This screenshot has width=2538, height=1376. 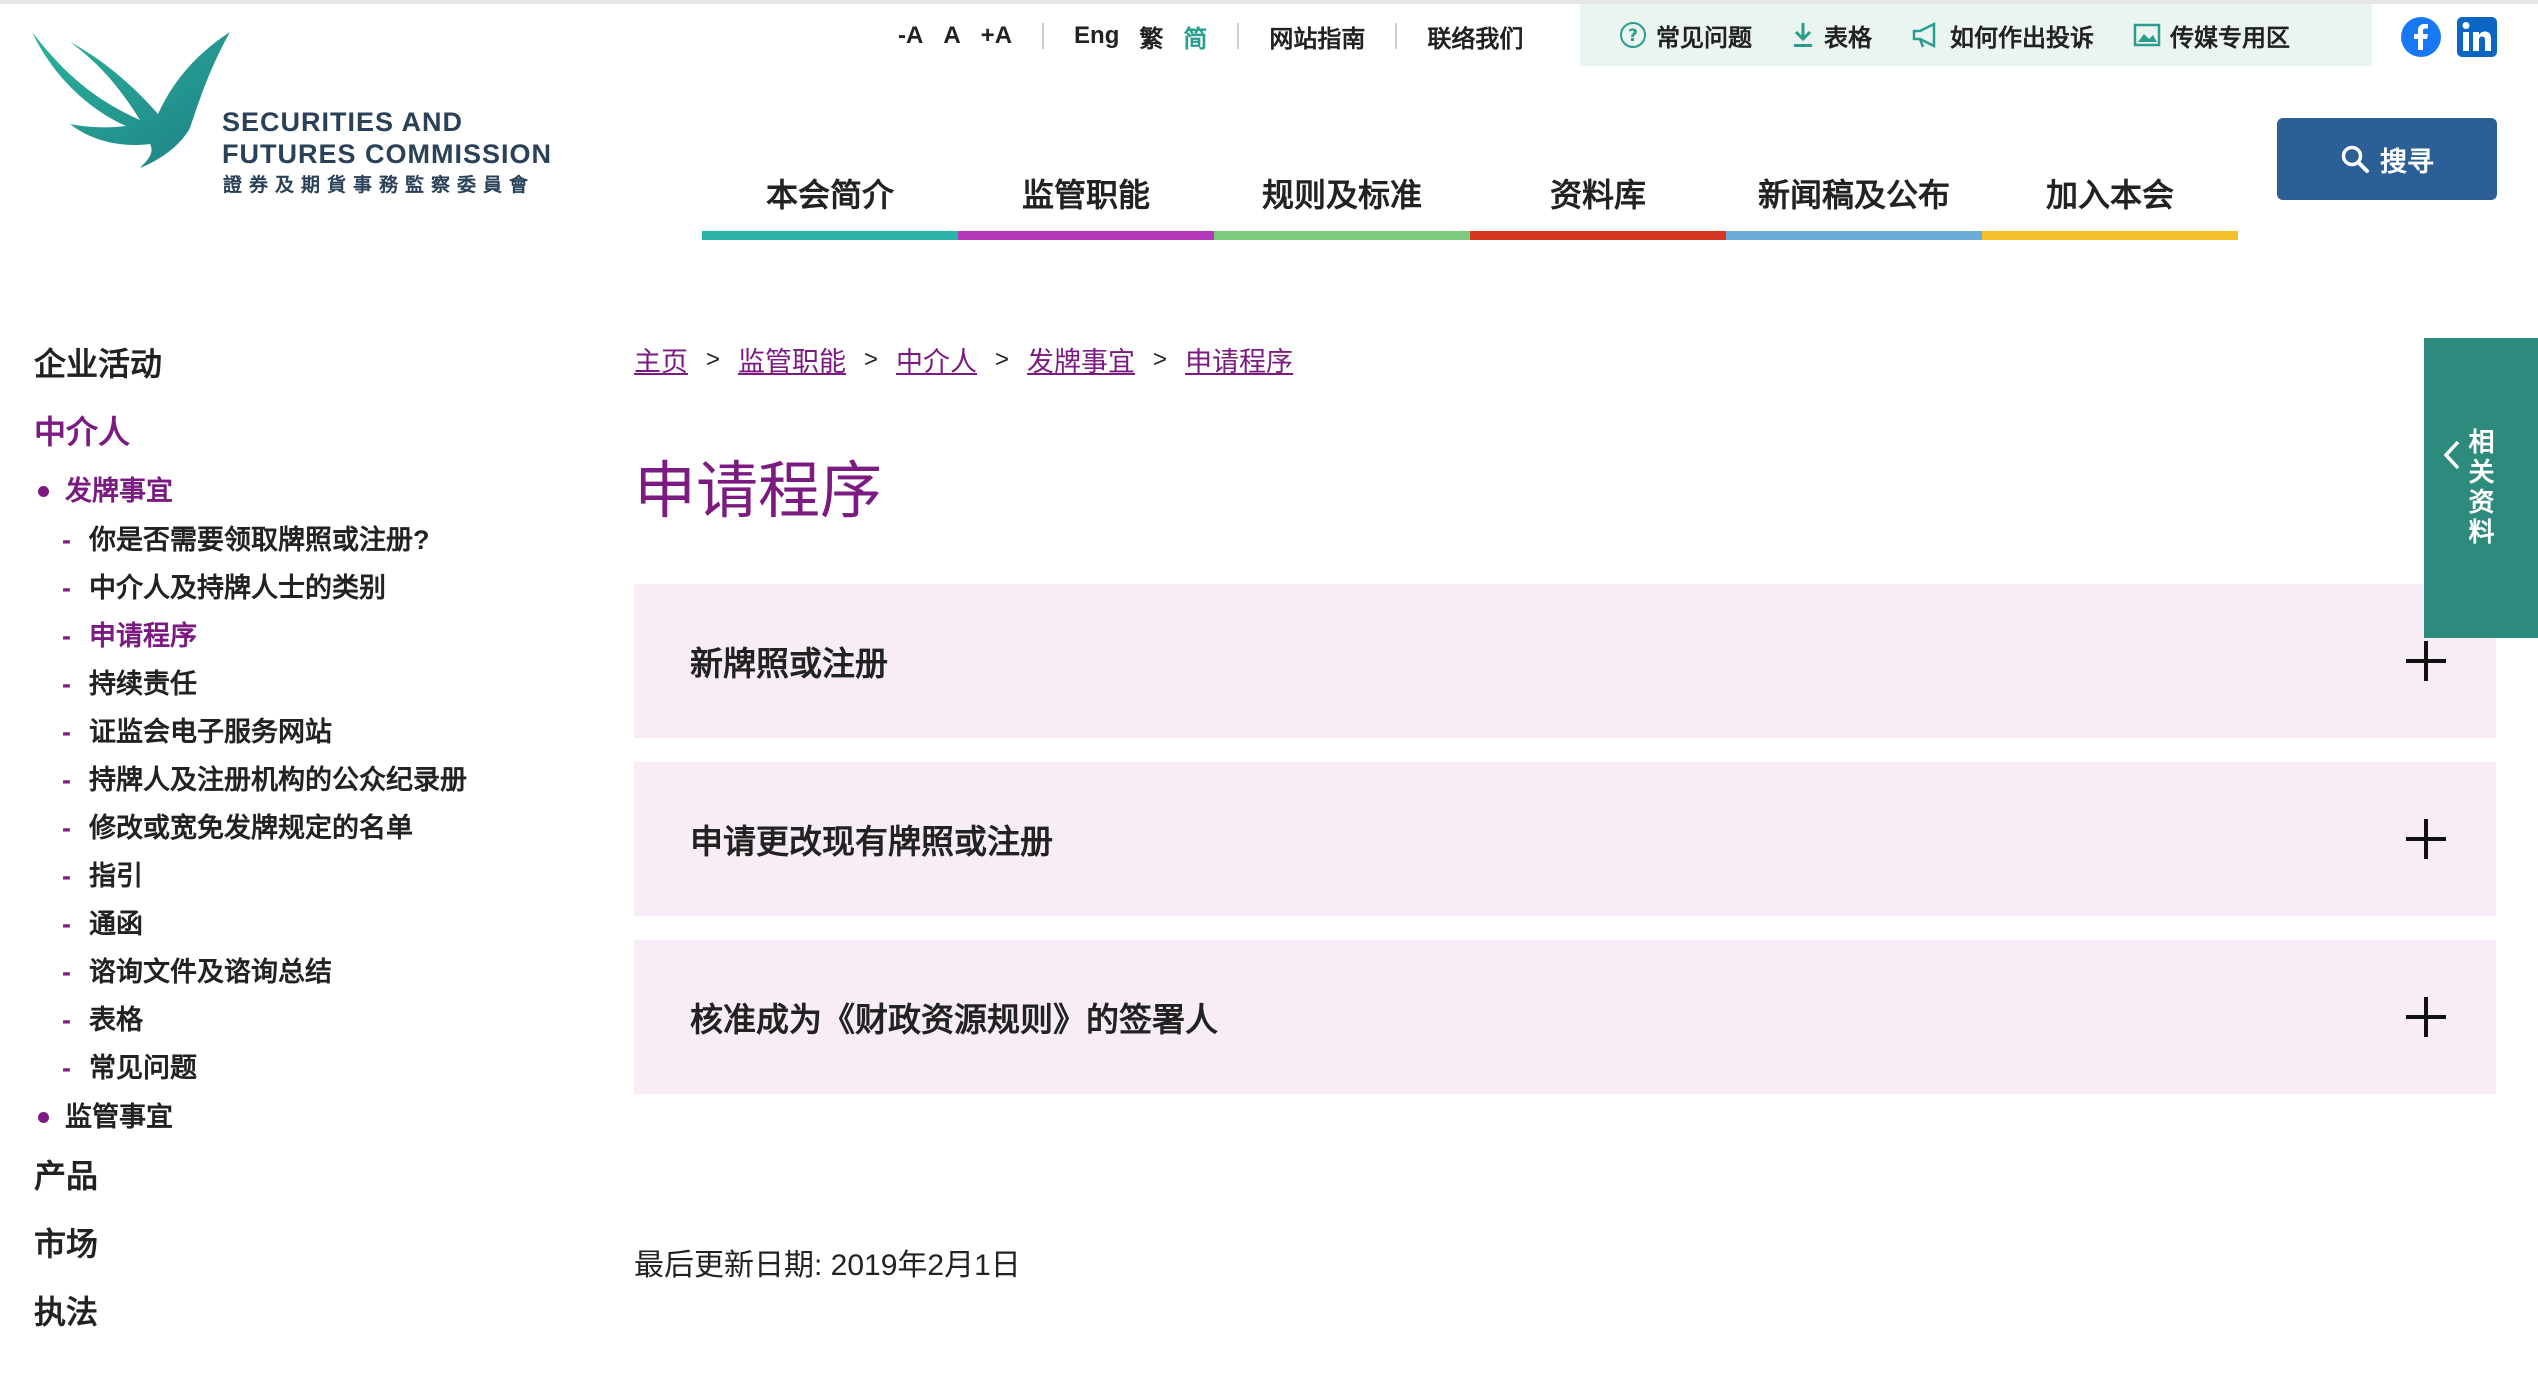 What do you see at coordinates (314, 684) in the screenshot?
I see `sidebar-leaf: - 持续责任` at bounding box center [314, 684].